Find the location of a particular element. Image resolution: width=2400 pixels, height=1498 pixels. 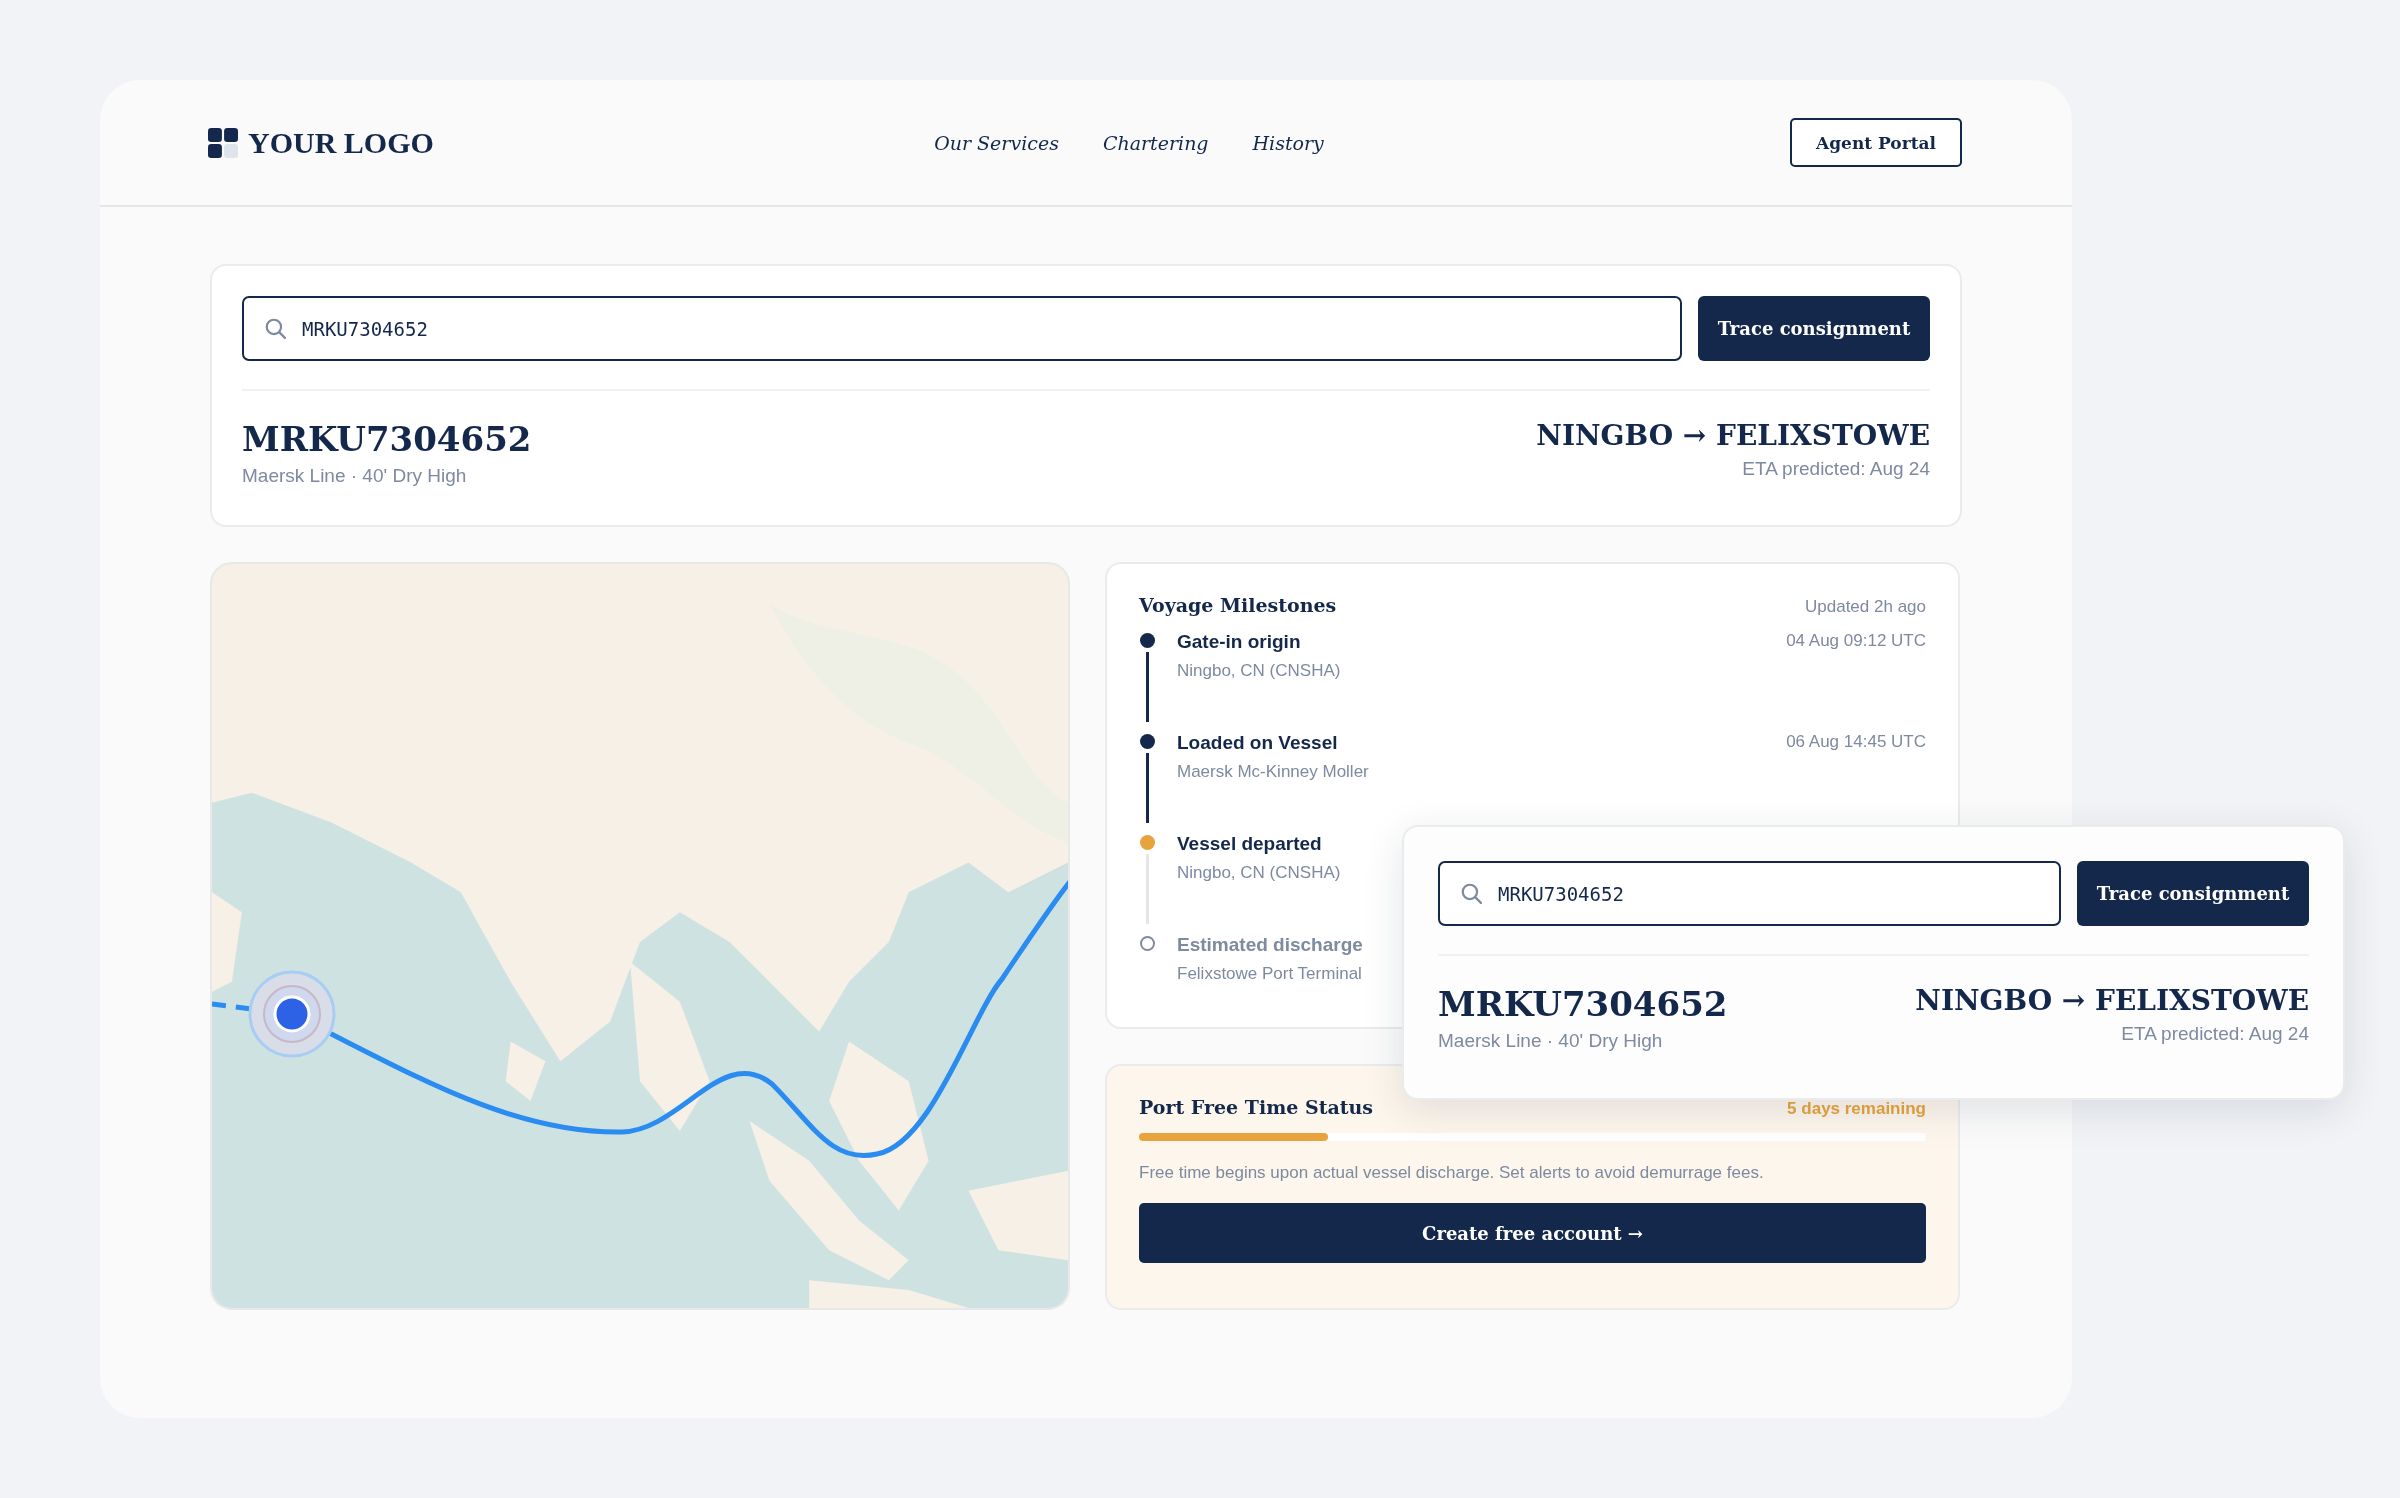

card-title: Port Free Time Status is located at coordinates (1256, 1107).